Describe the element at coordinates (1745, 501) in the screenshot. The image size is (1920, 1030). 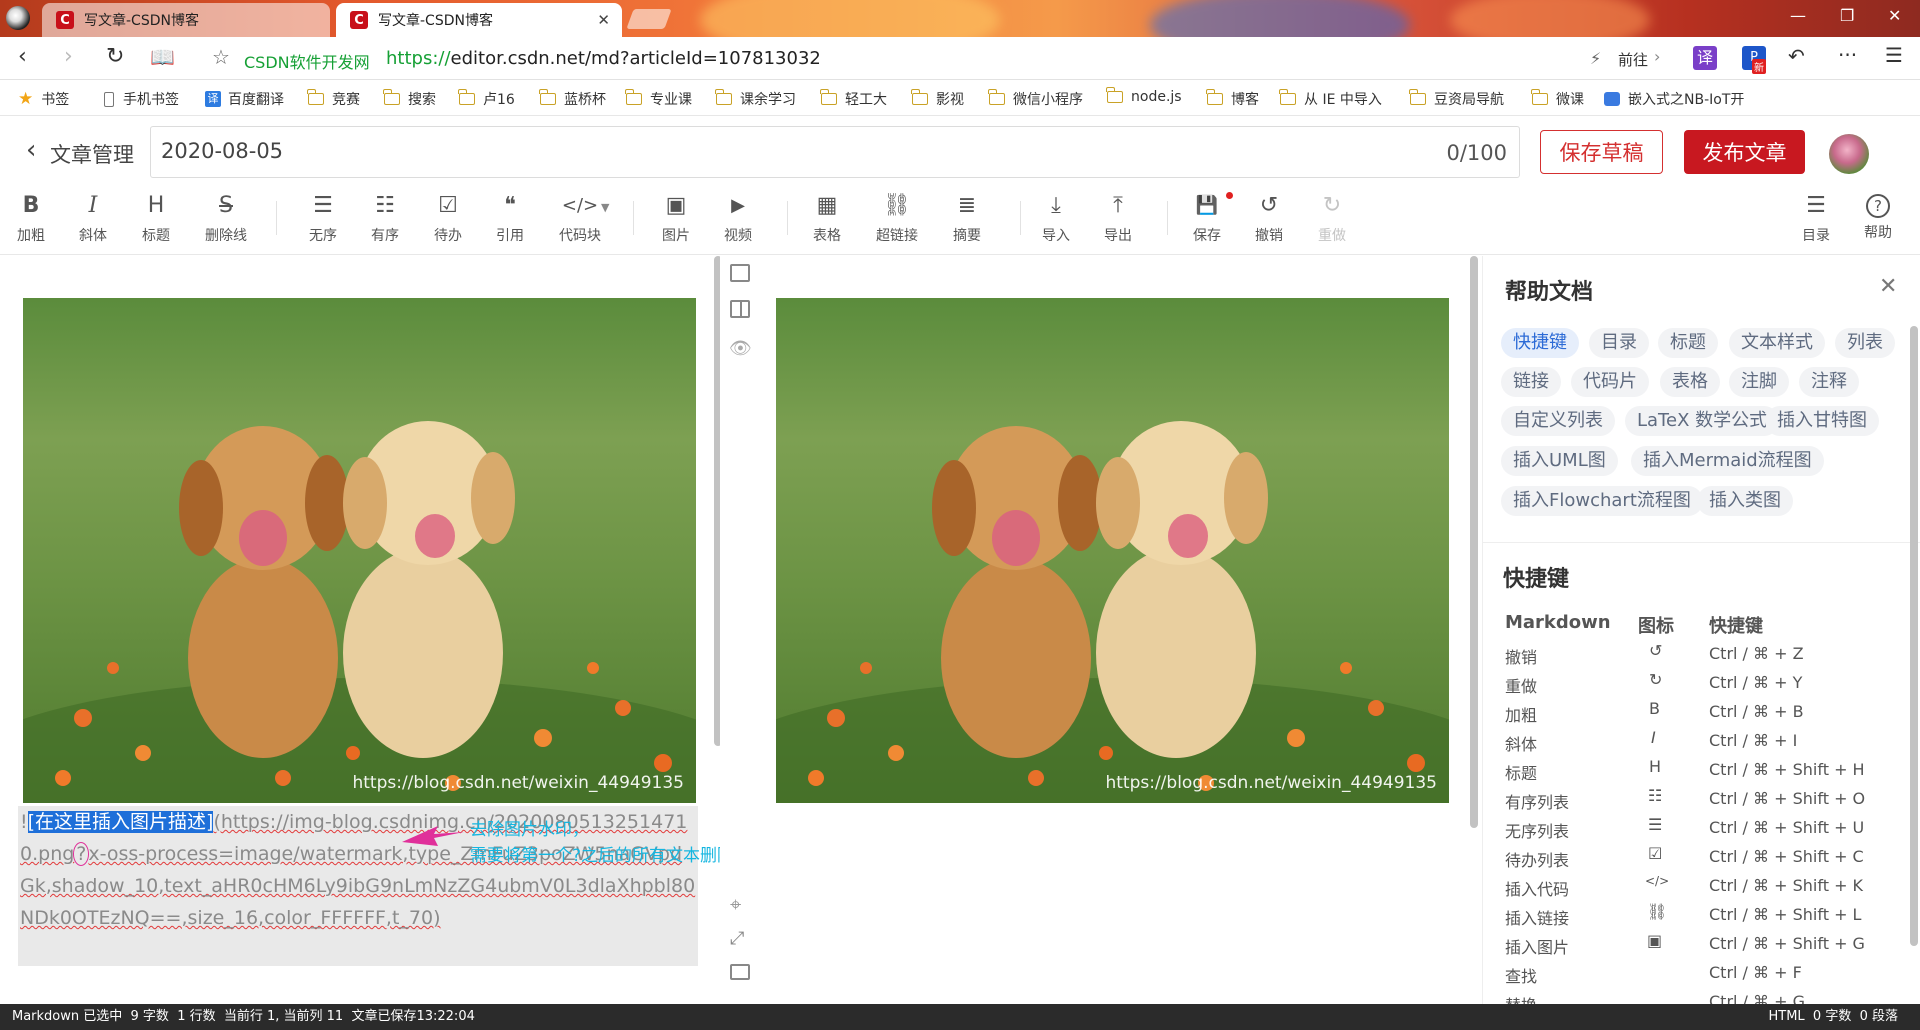
I see `help-chip: 插入类图` at that location.